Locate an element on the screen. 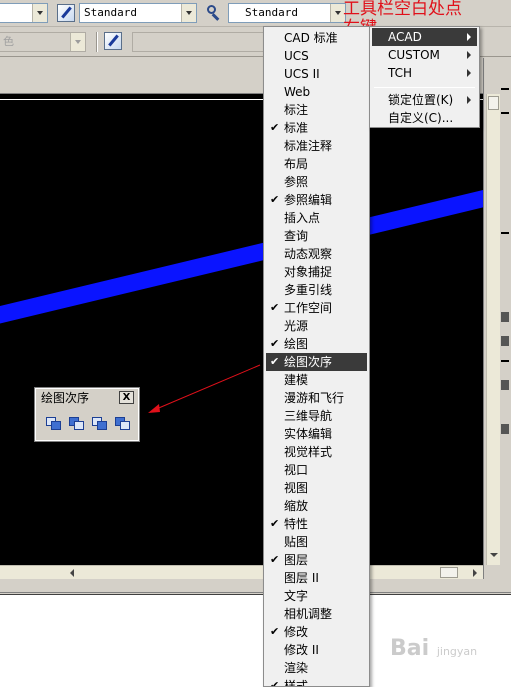 Image resolution: width=511 pixels, height=687 pixels. menu-item-label: 修改 is located at coordinates (296, 632).